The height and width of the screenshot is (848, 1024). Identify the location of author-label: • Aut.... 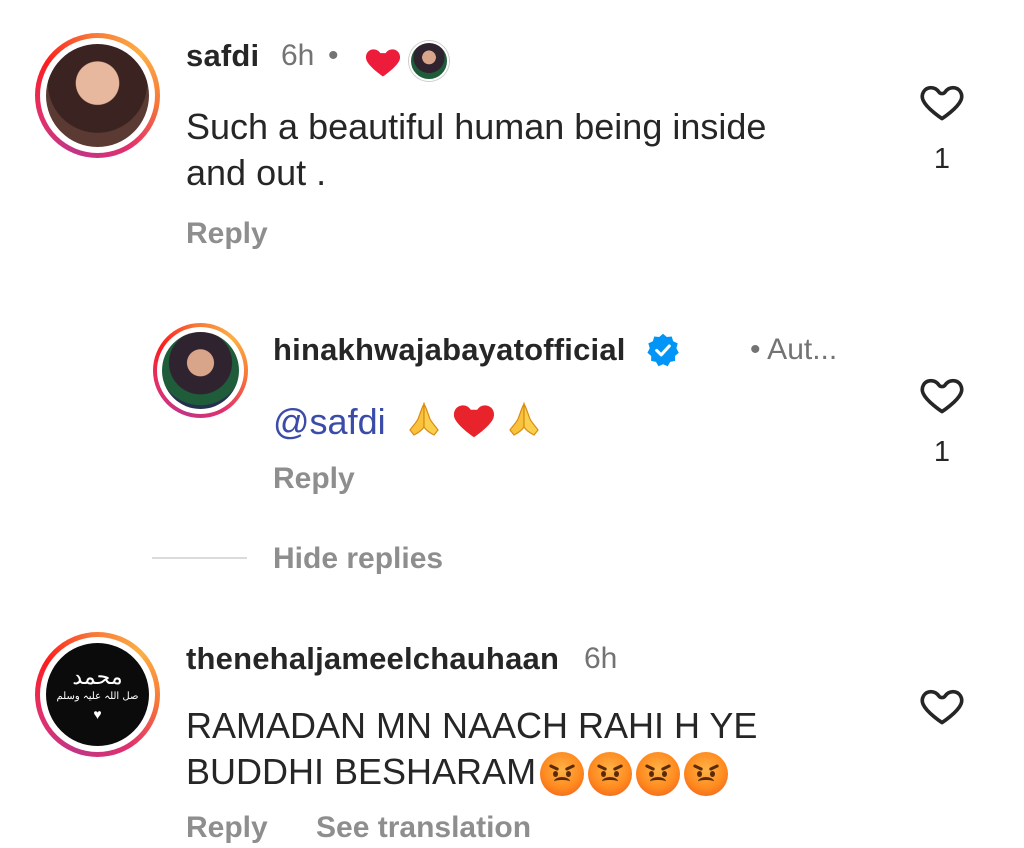
(794, 349).